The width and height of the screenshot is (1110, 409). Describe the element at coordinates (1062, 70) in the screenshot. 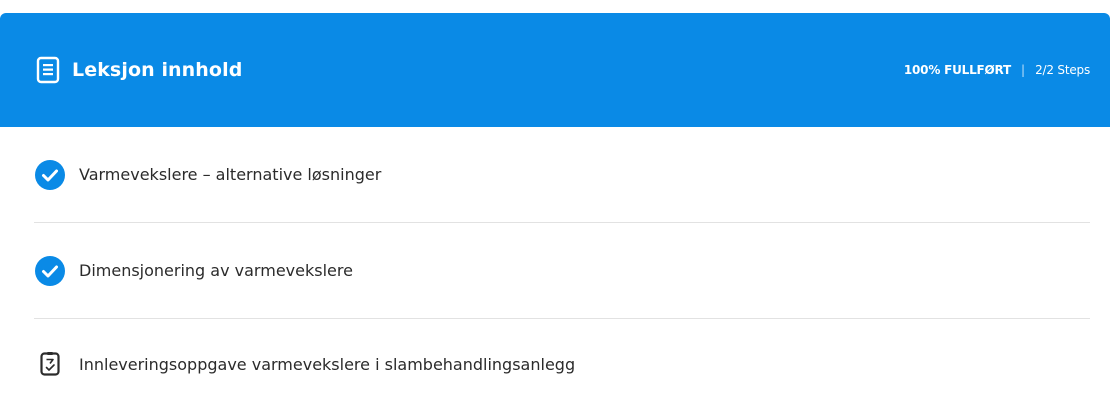

I see `steps-count: 2/2 Steps` at that location.